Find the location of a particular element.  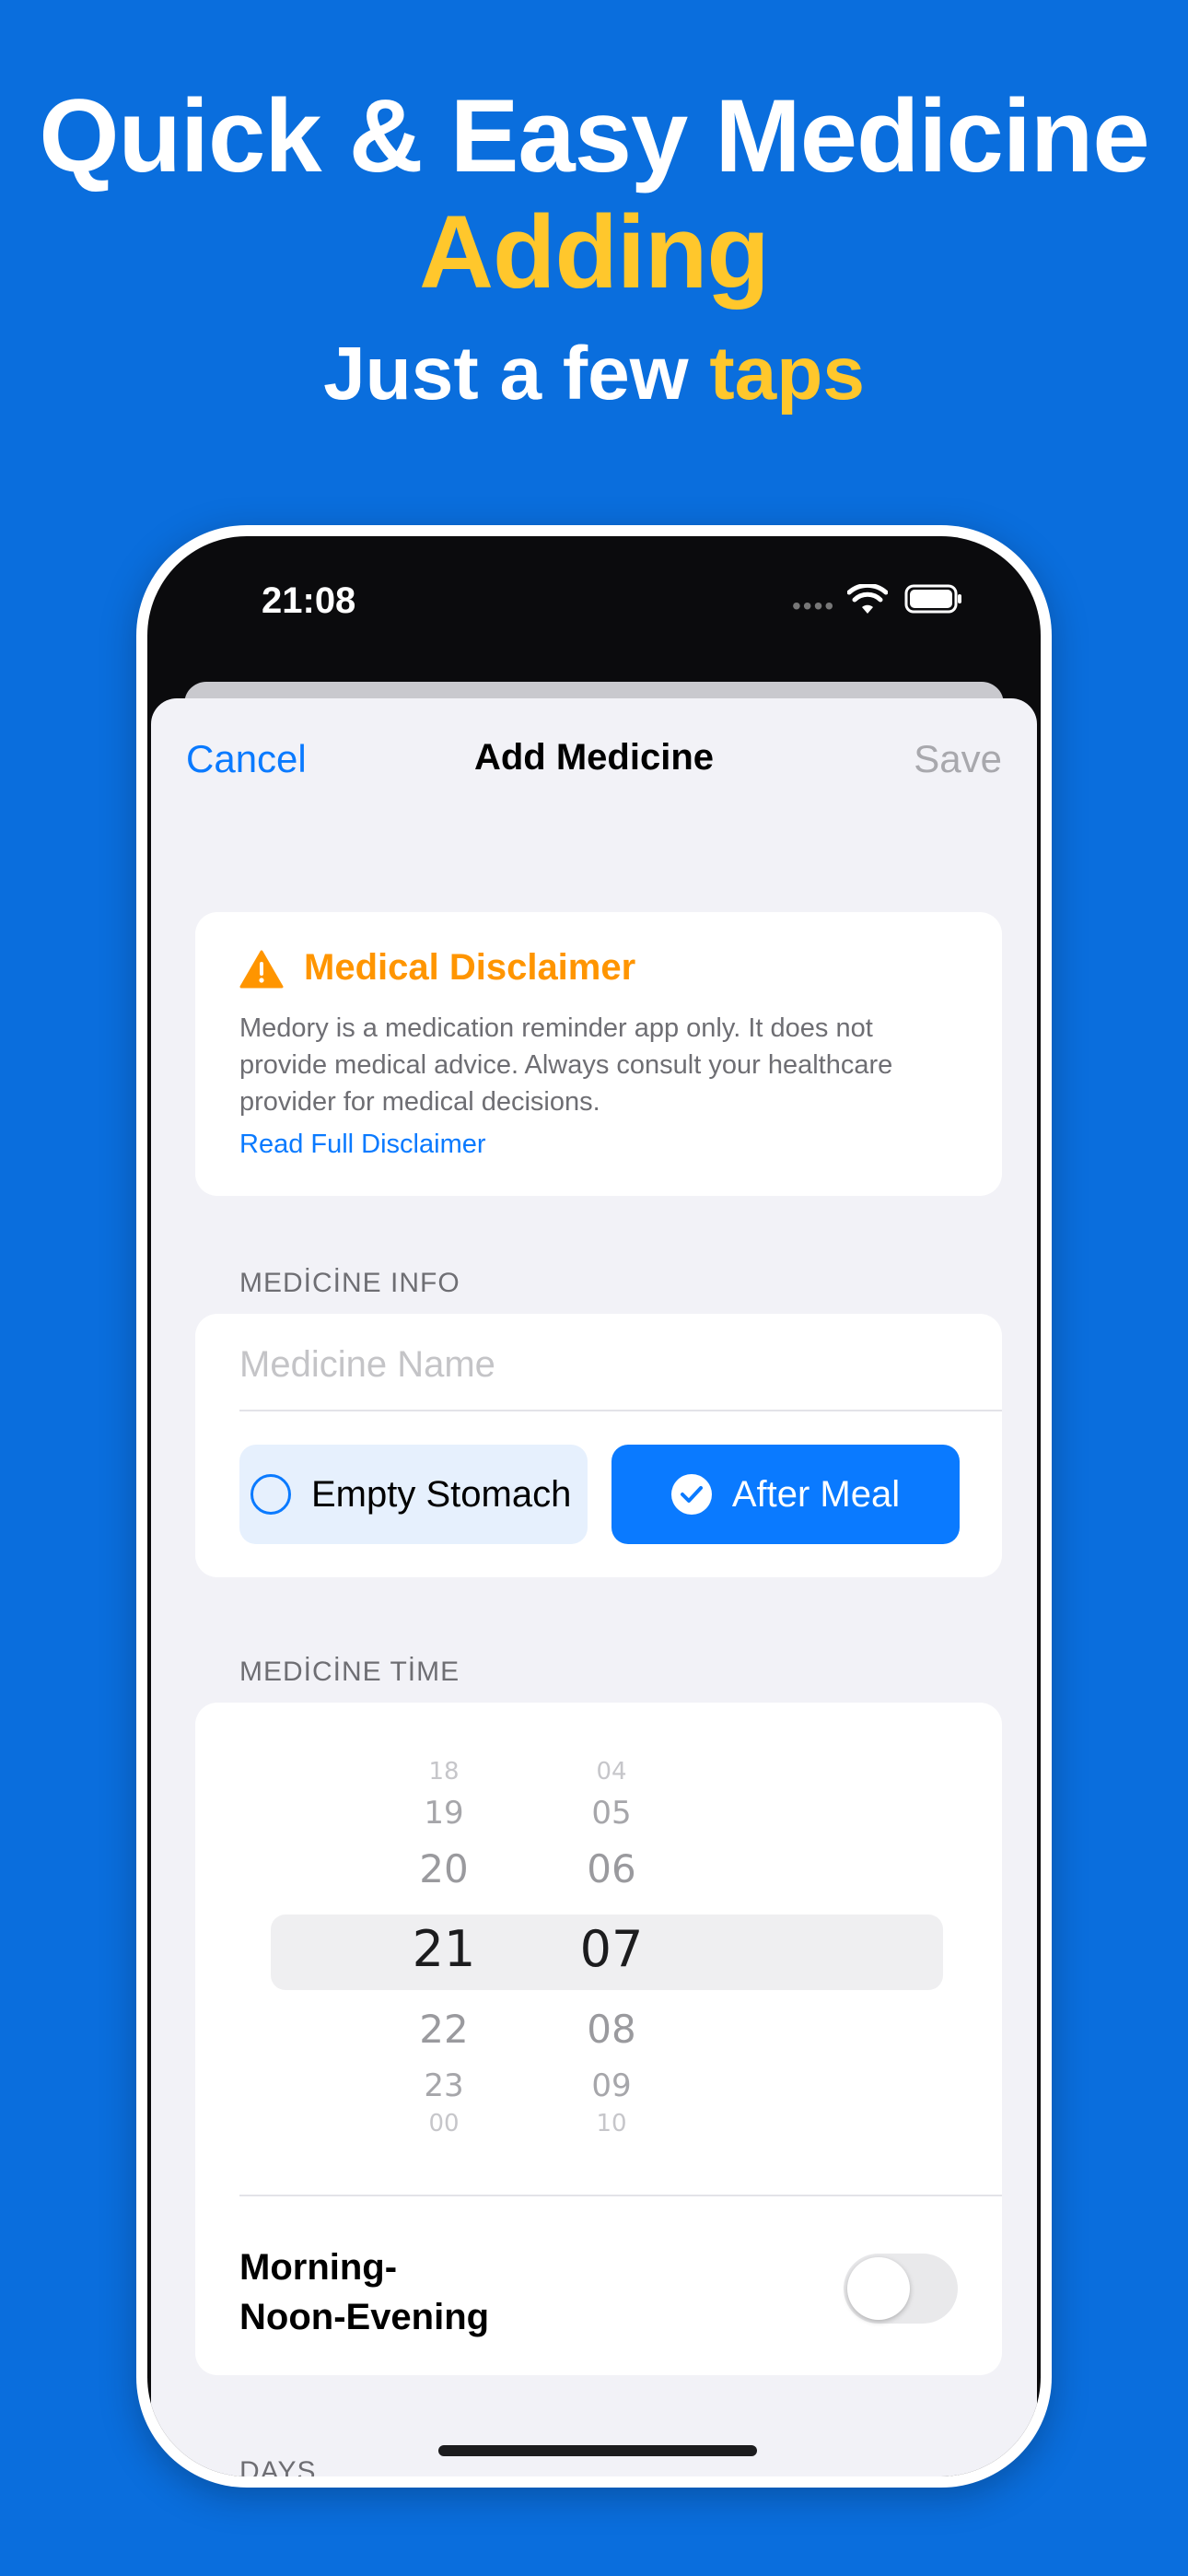

radio-unchecked-icon is located at coordinates (270, 1494).